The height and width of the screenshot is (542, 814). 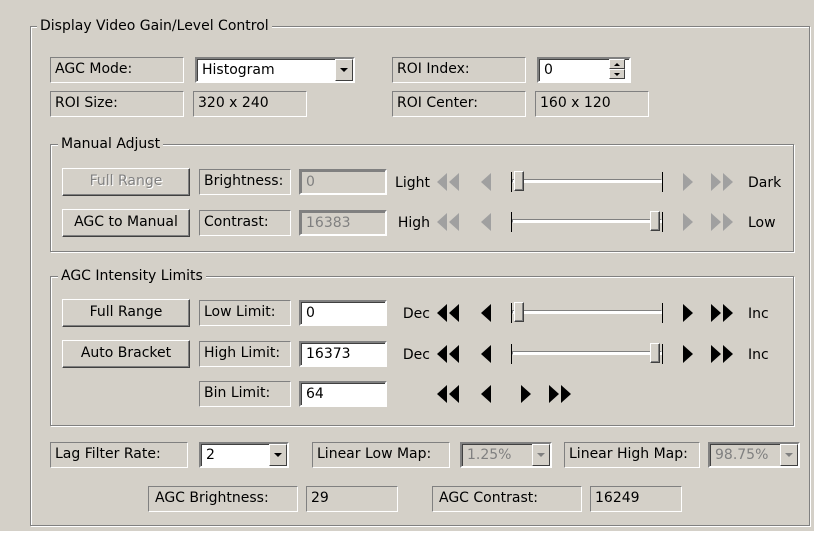 I want to click on lag-filter-rate-select: 2, so click(x=244, y=455).